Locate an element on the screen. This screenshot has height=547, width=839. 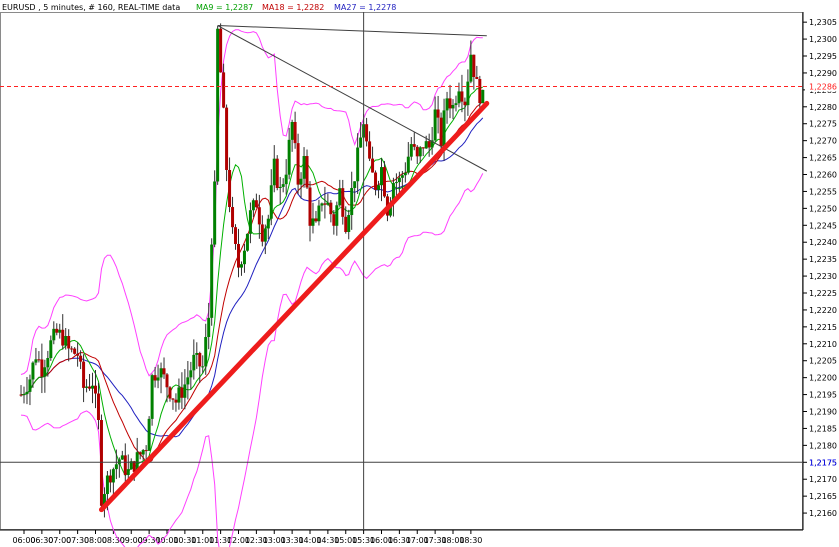
price-tick-label: 1,2220 is located at coordinates (823, 310).